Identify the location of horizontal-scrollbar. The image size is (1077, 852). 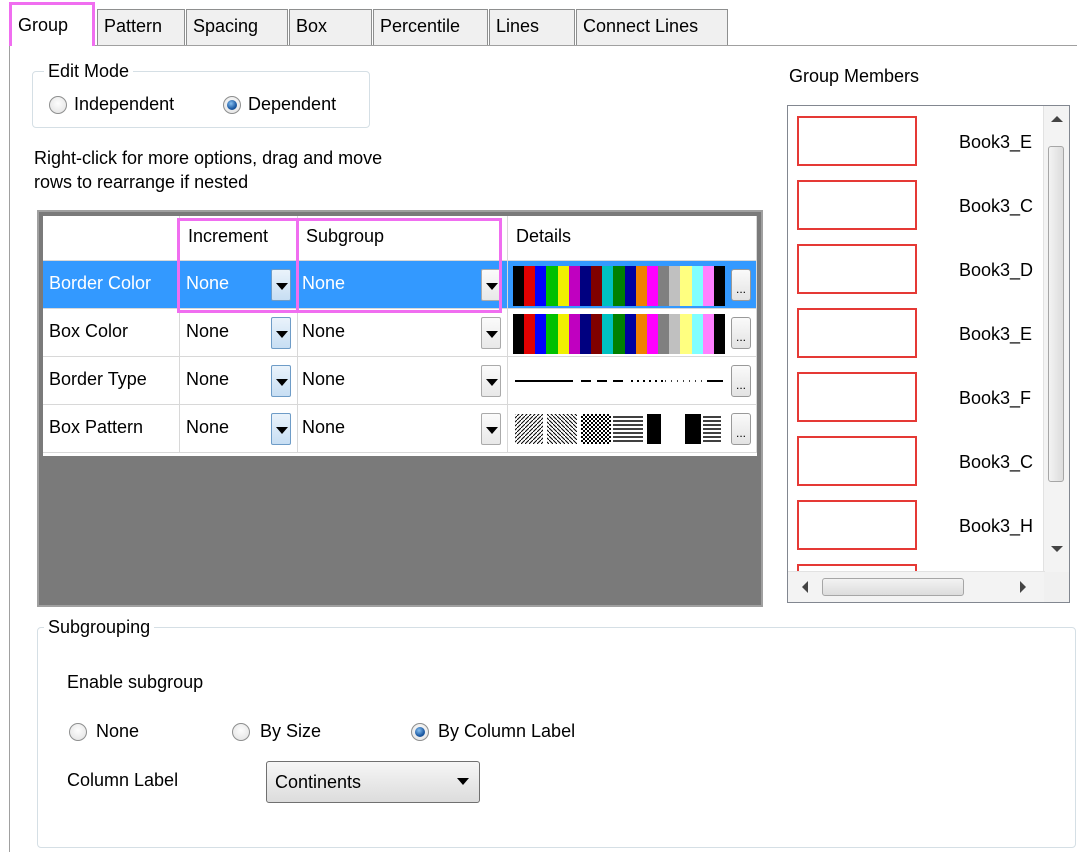
(916, 586).